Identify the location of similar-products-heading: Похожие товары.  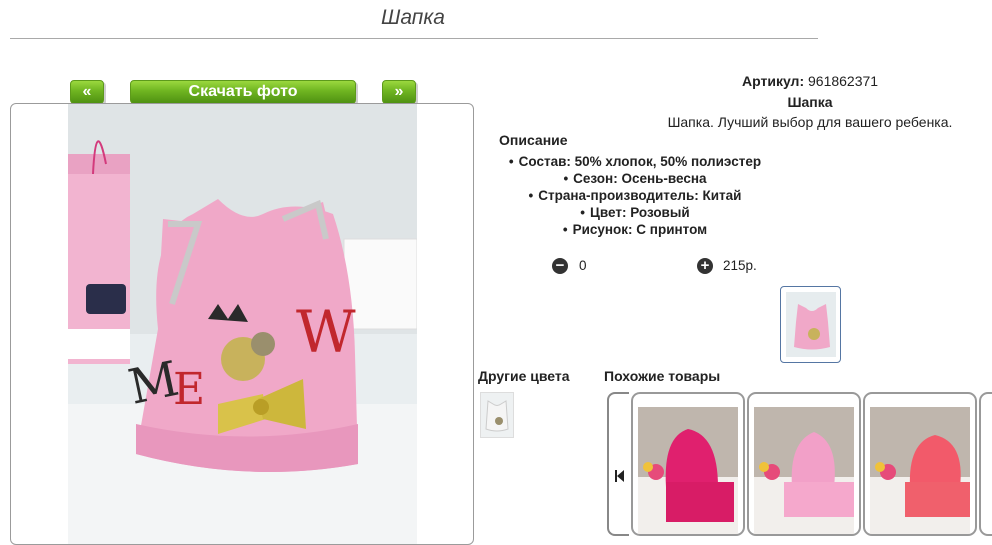
(662, 376).